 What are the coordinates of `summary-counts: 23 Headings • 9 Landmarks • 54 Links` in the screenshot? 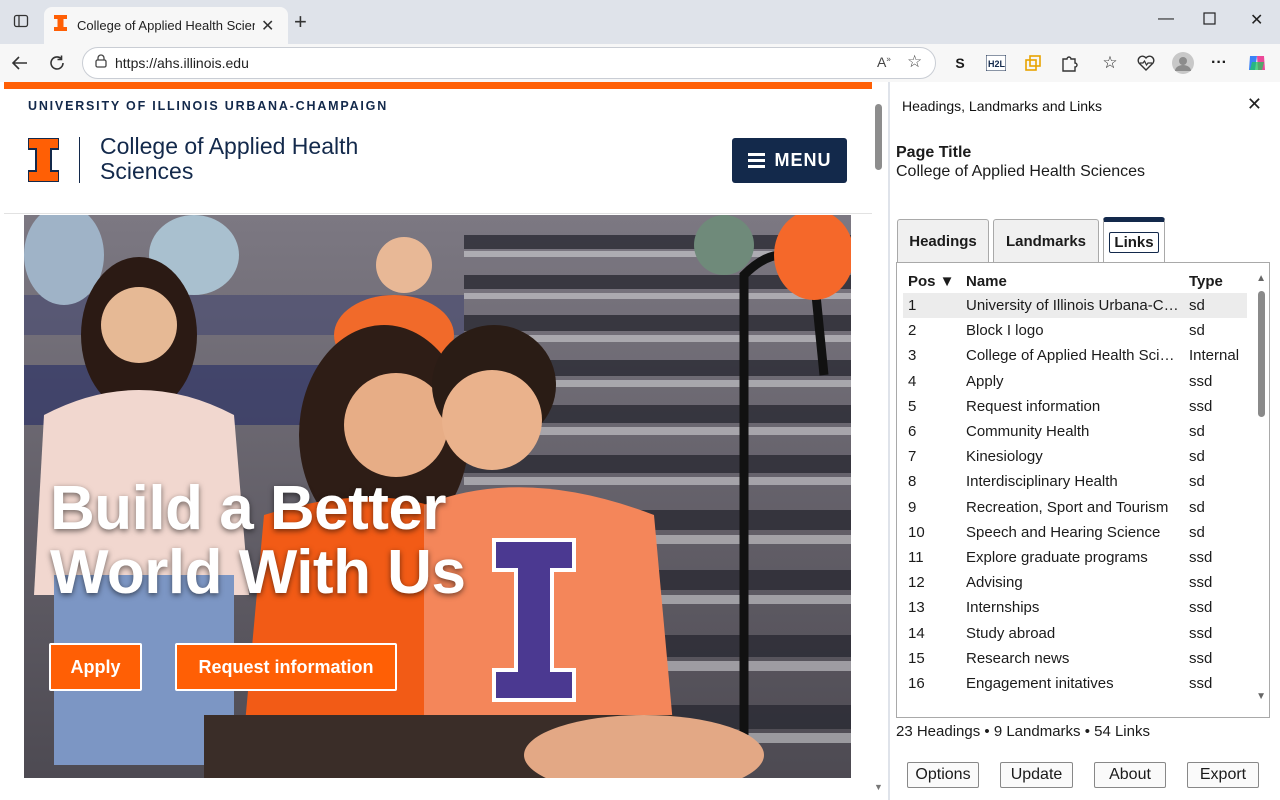 It's located at (1023, 731).